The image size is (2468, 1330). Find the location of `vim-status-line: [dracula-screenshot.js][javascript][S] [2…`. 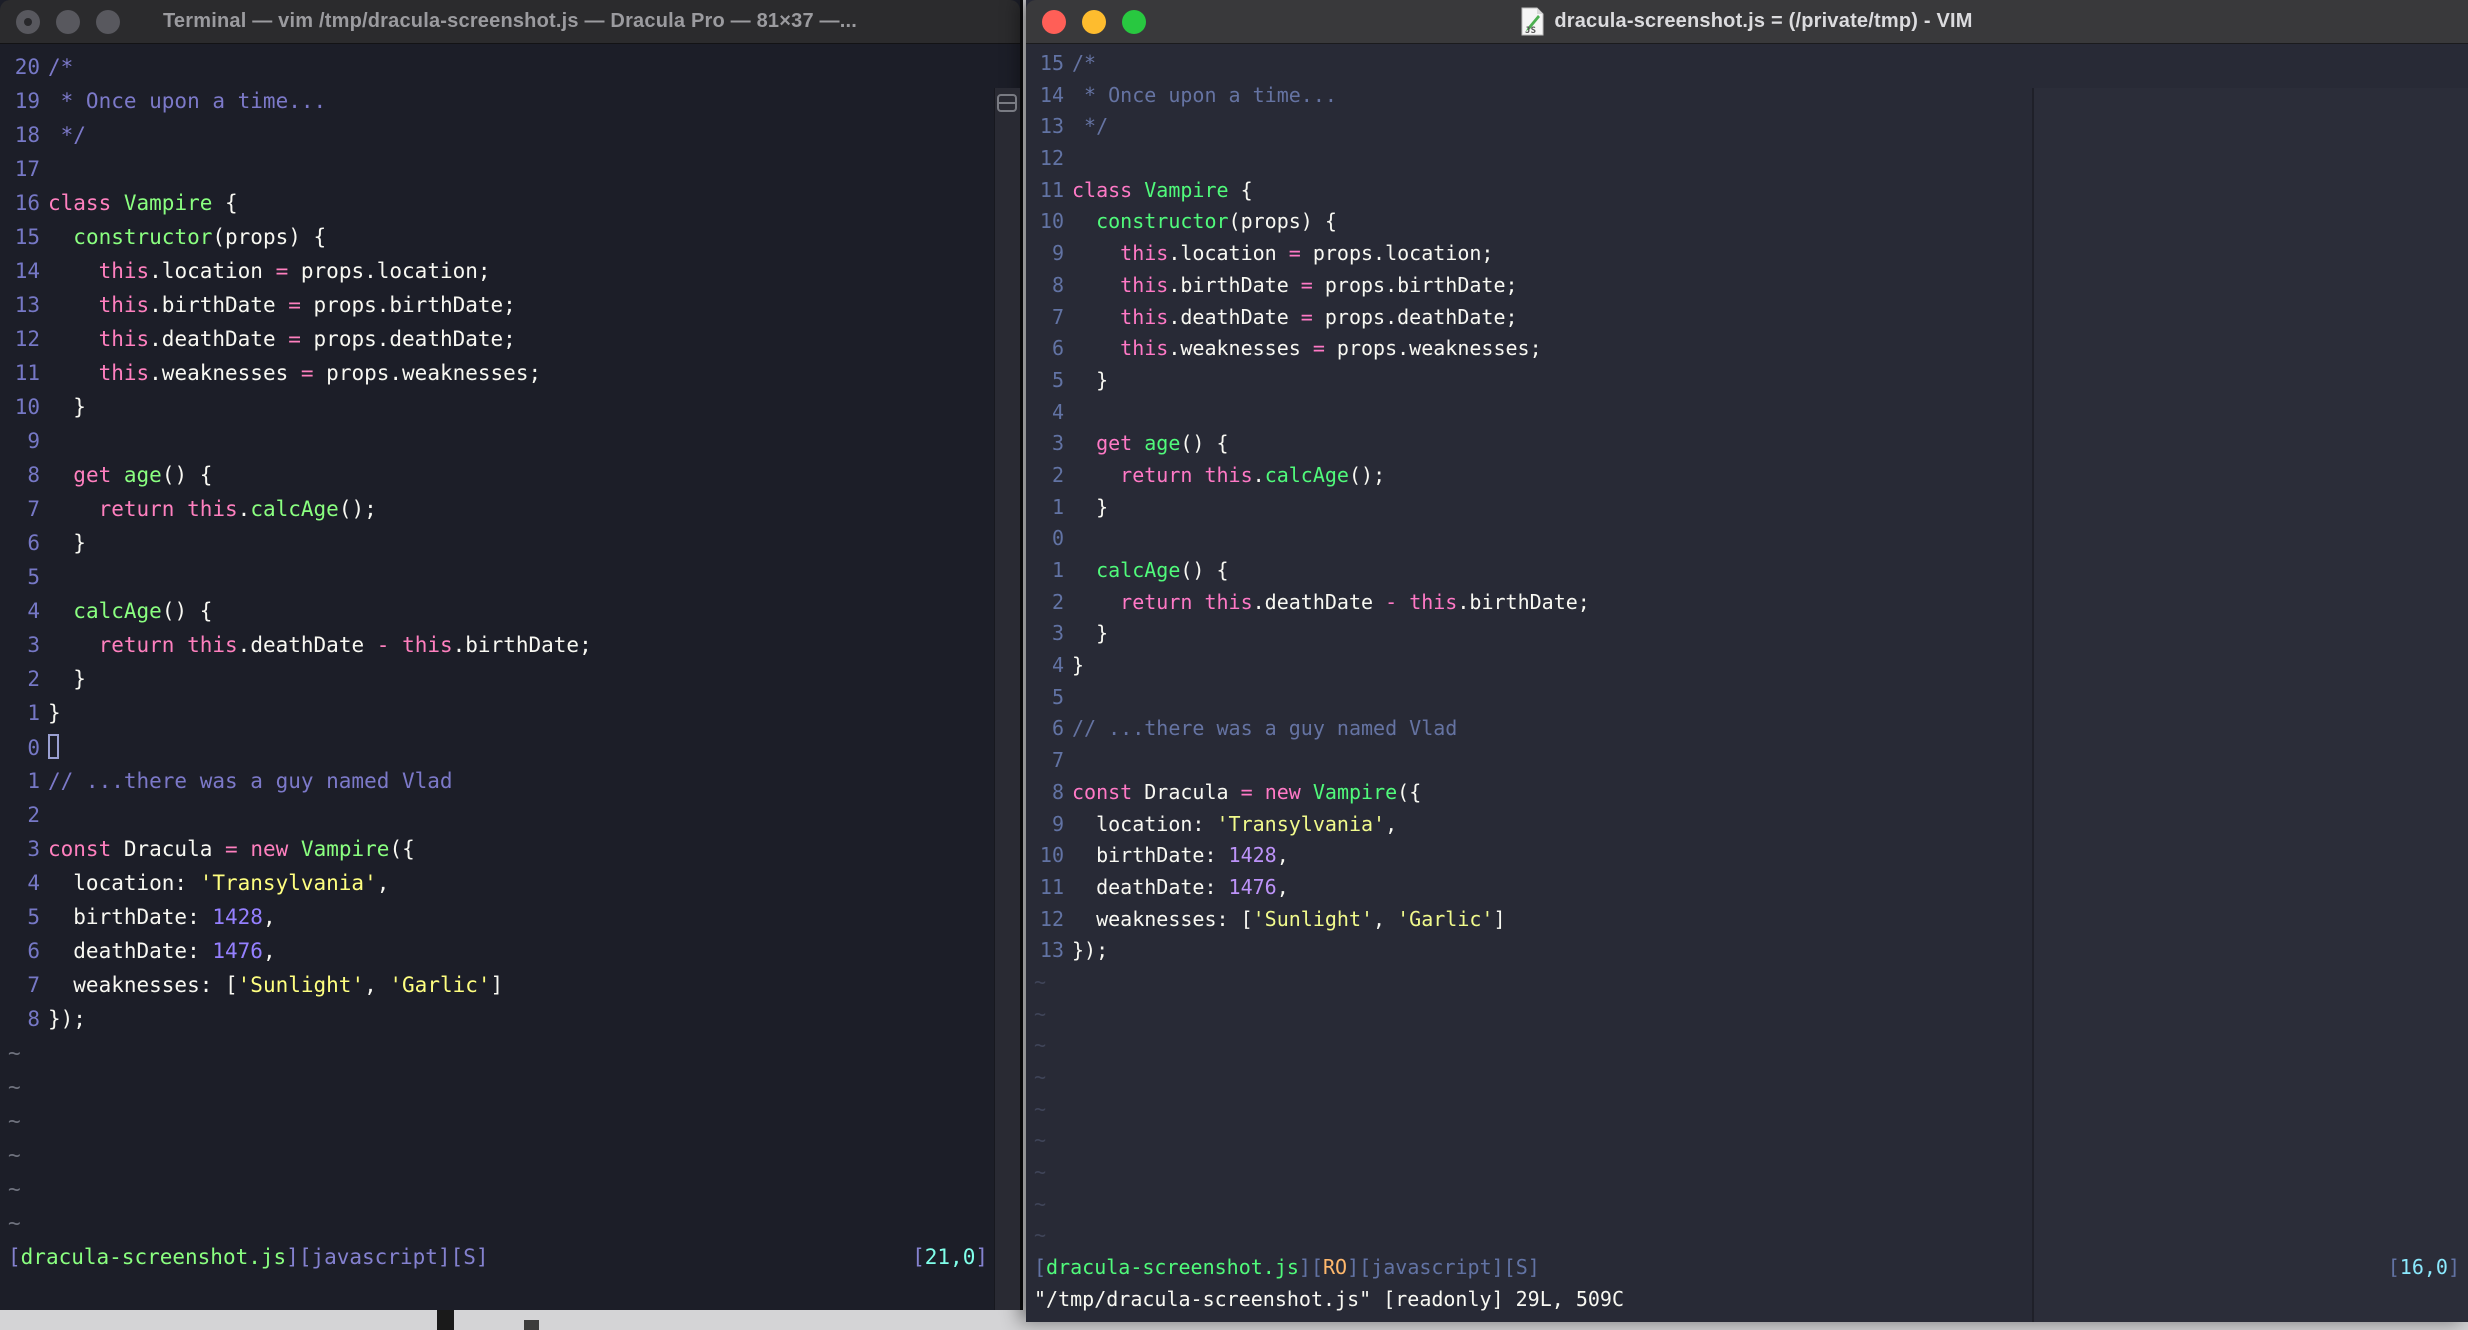

vim-status-line: [dracula-screenshot.js][javascript][S] [2… is located at coordinates (498, 1257).